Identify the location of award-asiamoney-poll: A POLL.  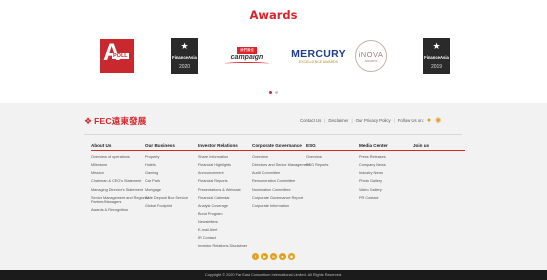
(117, 56).